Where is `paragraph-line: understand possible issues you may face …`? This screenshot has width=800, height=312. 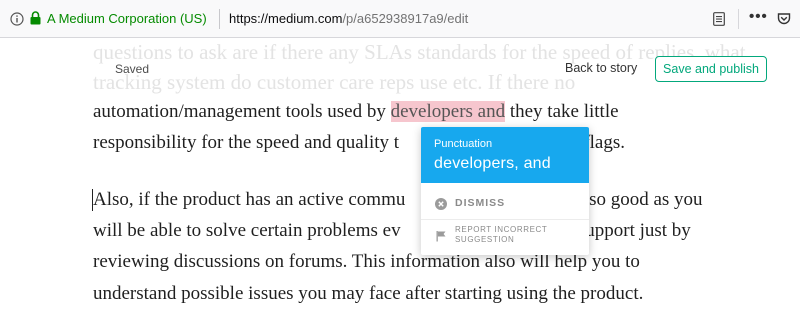
paragraph-line: understand possible issues you may face … is located at coordinates (418, 294).